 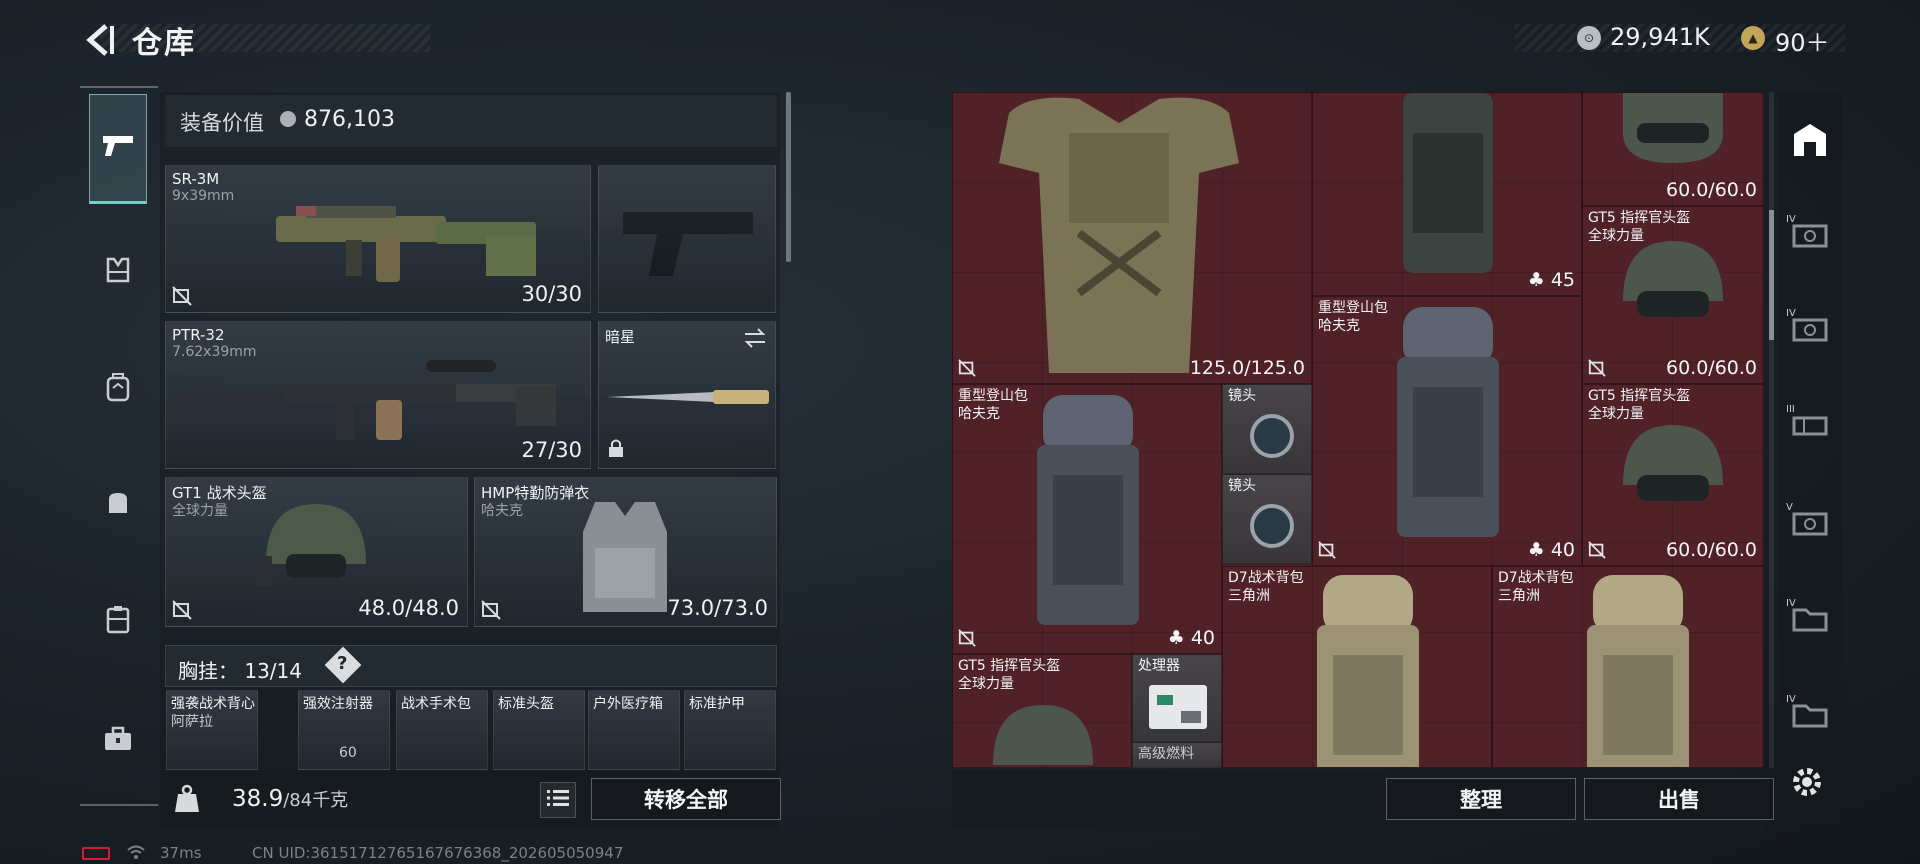 I want to click on stash-tab-main, so click(x=1810, y=142).